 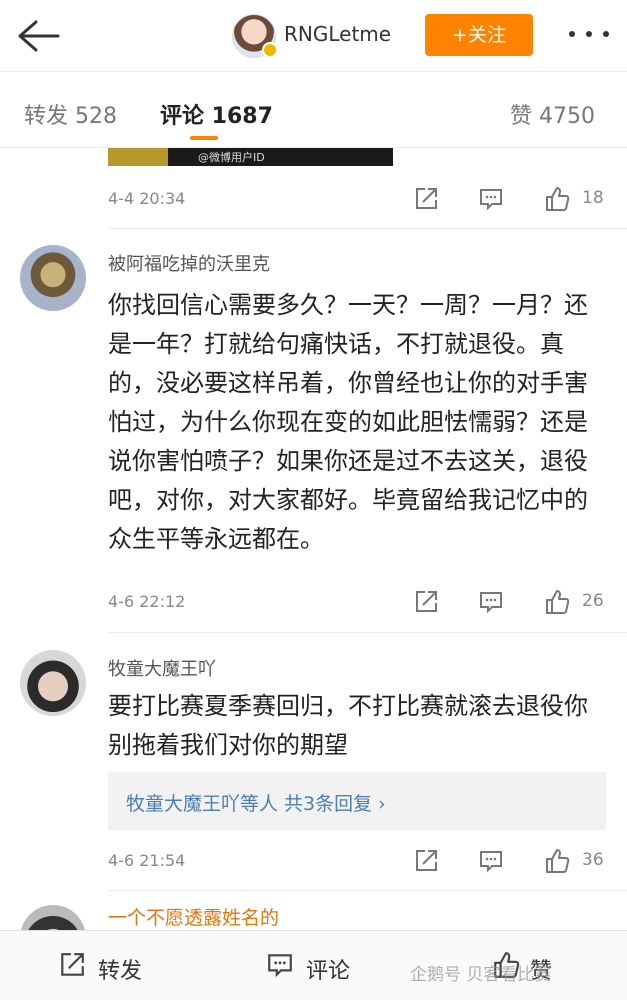 I want to click on commenter-name: 牧童大魔王吖, so click(x=162, y=668).